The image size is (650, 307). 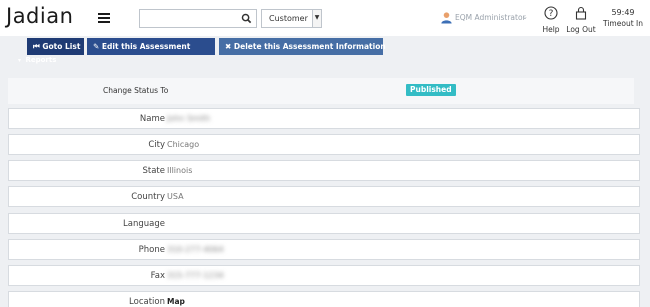 I want to click on field-value: Chicago, so click(x=183, y=144).